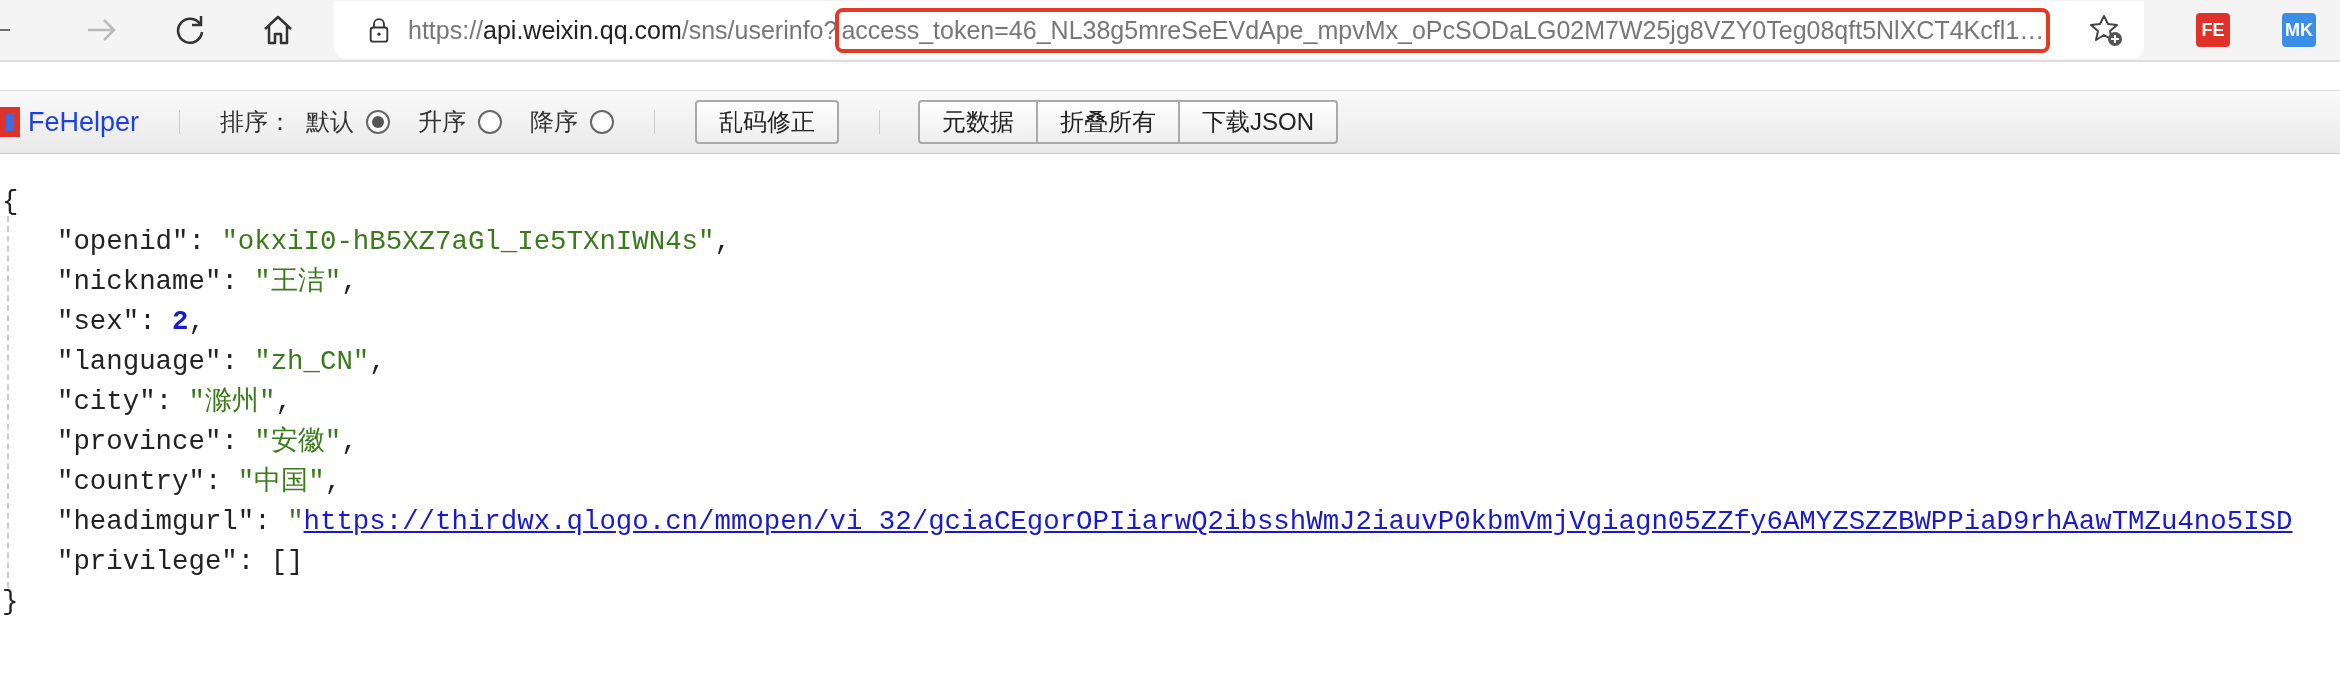 This screenshot has height=680, width=2340. Describe the element at coordinates (10, 122) in the screenshot. I see `fehelper-logo-icon` at that location.